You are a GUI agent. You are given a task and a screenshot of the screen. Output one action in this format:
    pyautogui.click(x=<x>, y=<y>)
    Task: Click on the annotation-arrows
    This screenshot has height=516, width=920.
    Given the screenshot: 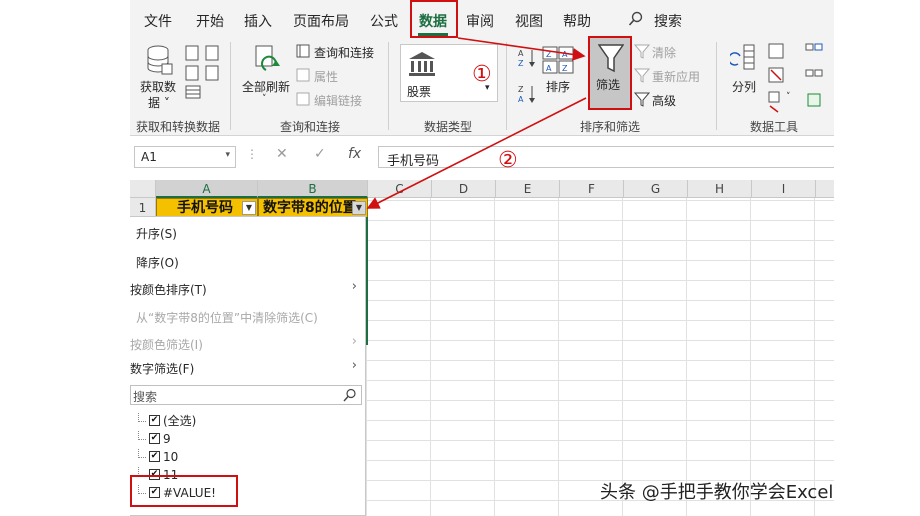 What is the action you would take?
    pyautogui.click(x=476, y=123)
    